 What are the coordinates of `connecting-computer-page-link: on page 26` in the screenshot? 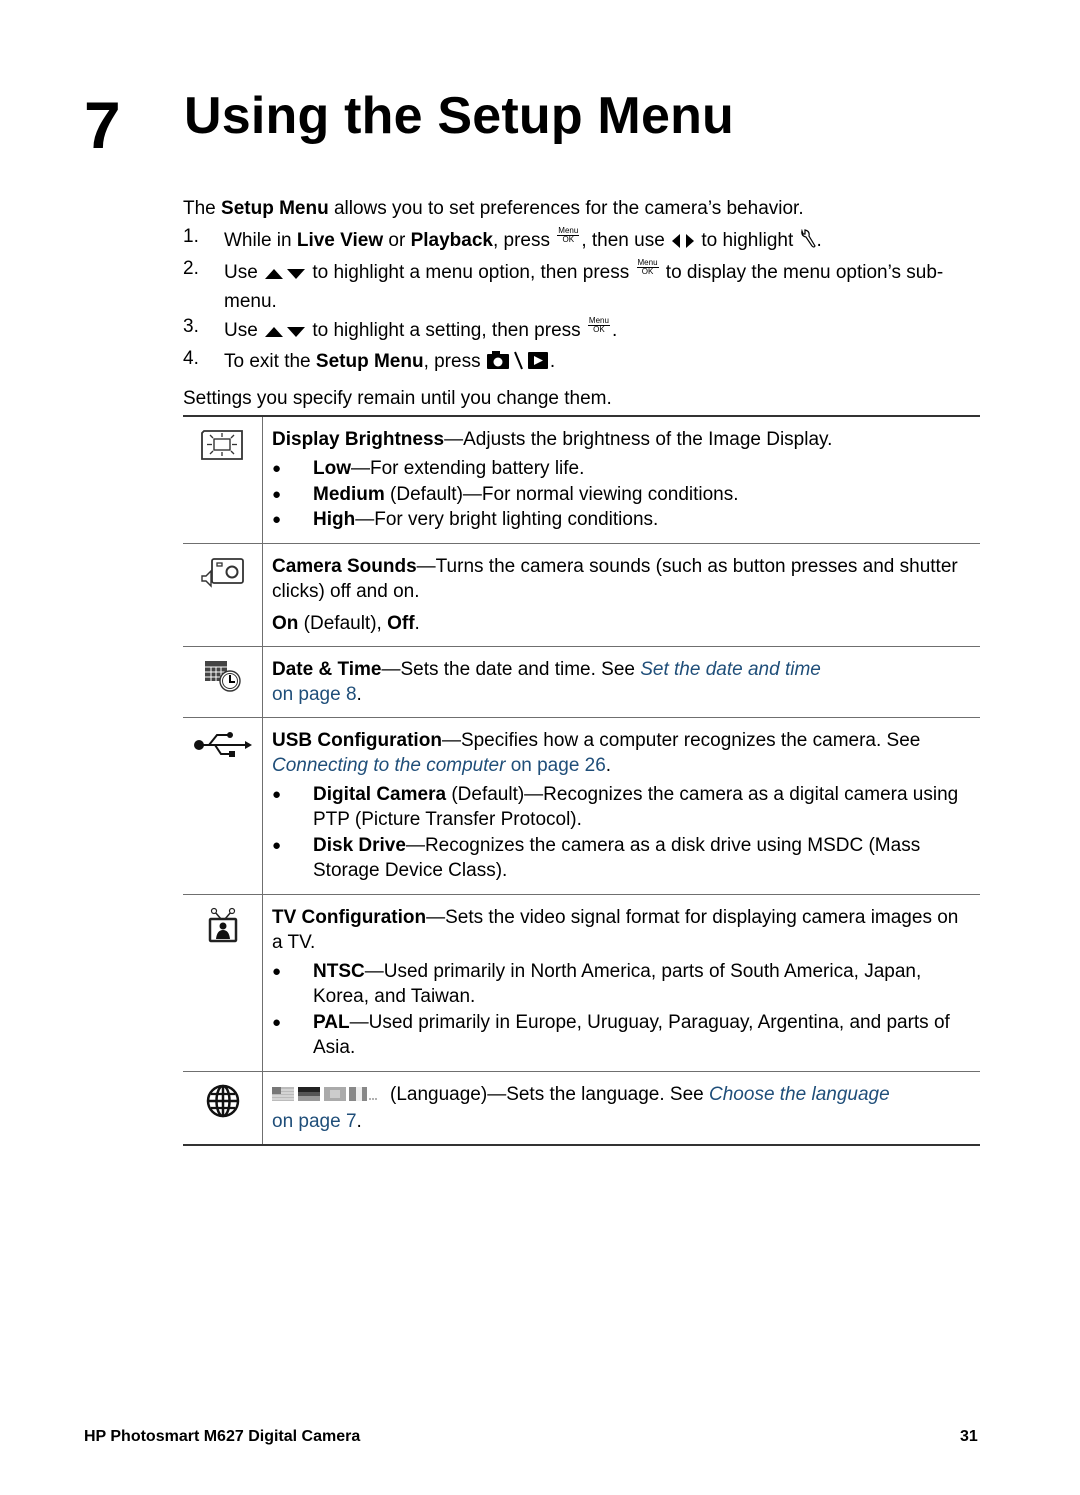 It's located at (555, 765).